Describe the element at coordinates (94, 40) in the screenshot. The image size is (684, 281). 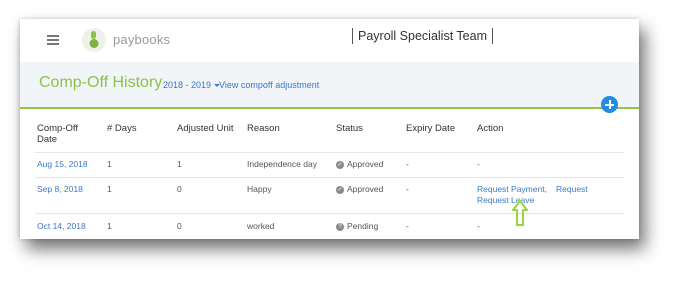
I see `paybooks-logo-icon` at that location.